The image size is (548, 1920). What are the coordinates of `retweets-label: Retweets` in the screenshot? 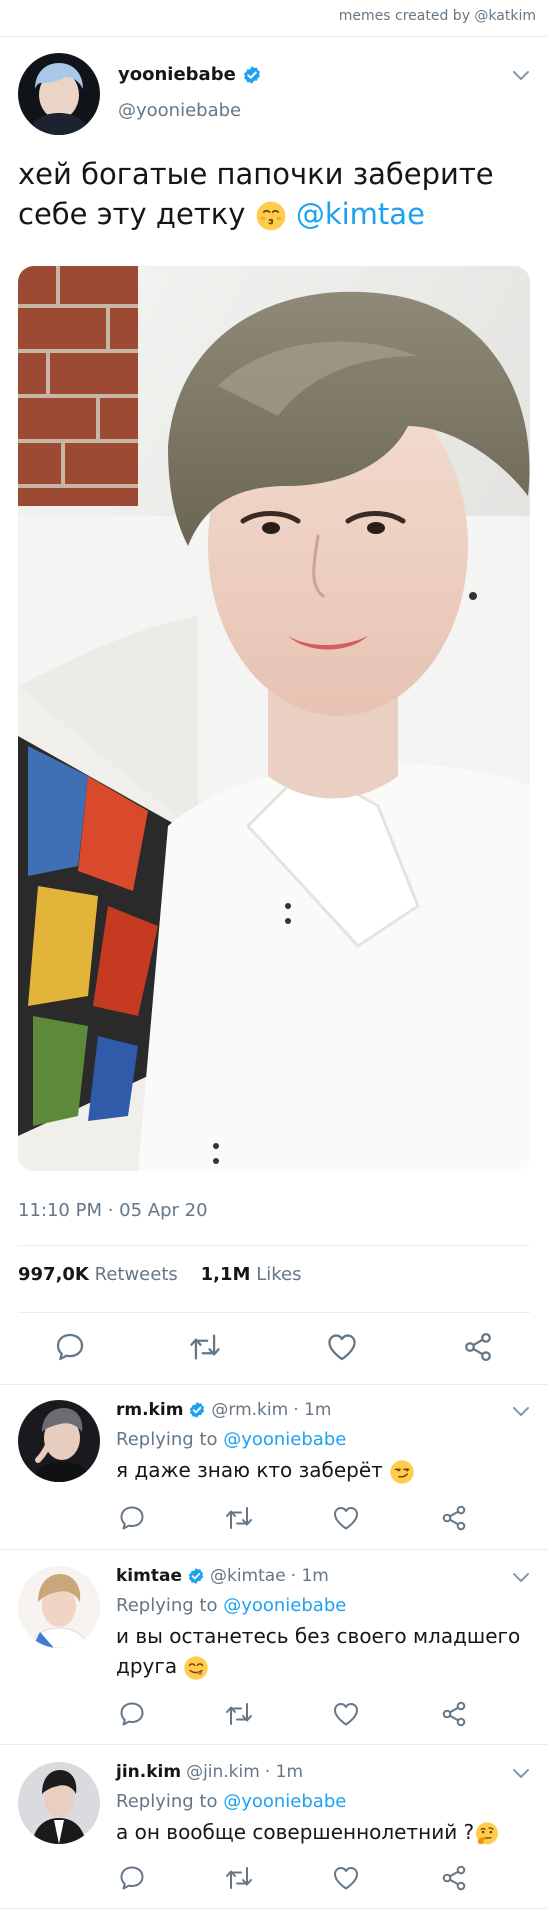 It's located at (136, 1274).